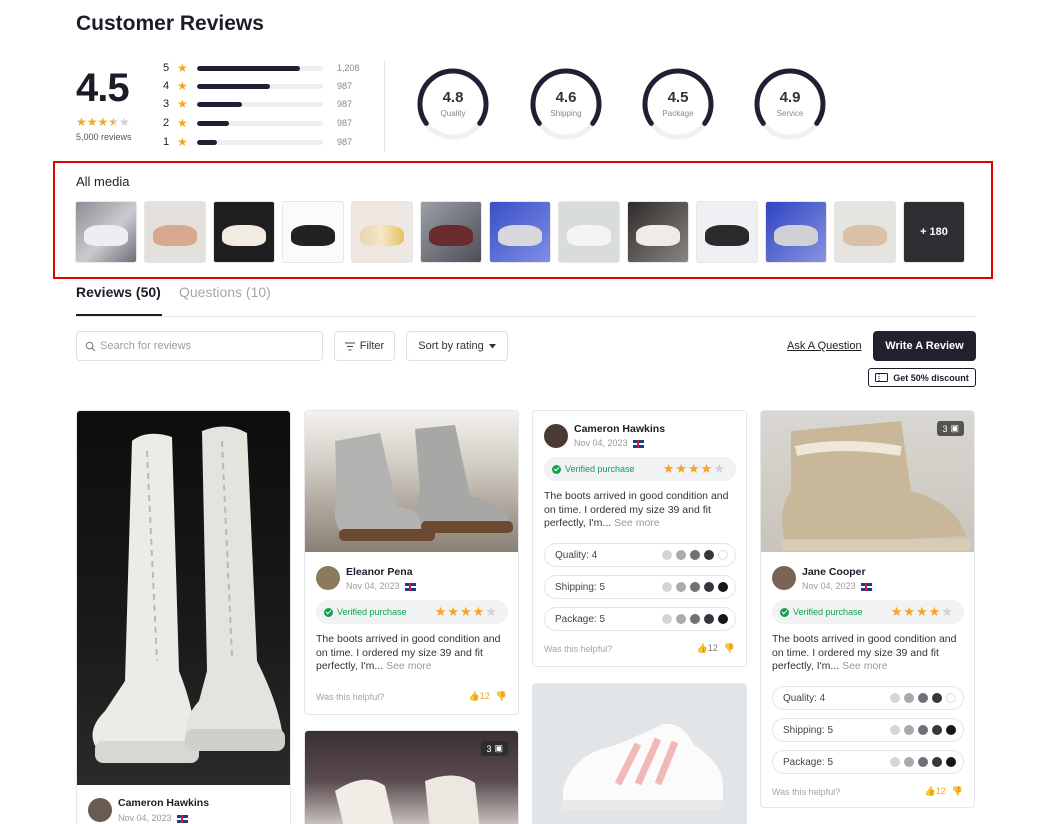 This screenshot has height=824, width=1056. What do you see at coordinates (90, 346) in the screenshot?
I see `search-icon` at bounding box center [90, 346].